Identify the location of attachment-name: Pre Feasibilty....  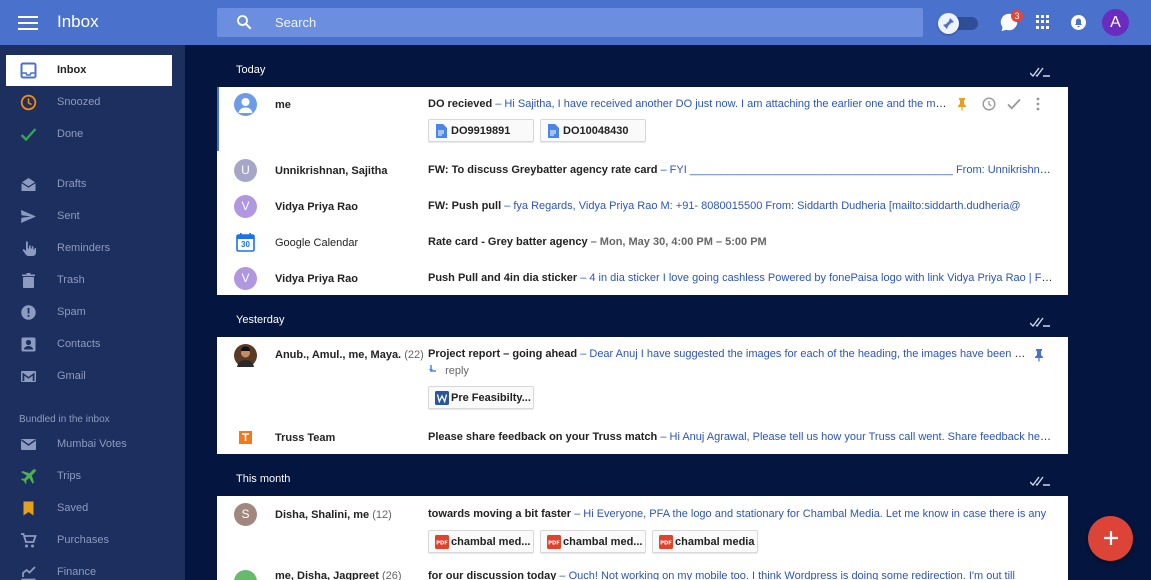
(491, 398).